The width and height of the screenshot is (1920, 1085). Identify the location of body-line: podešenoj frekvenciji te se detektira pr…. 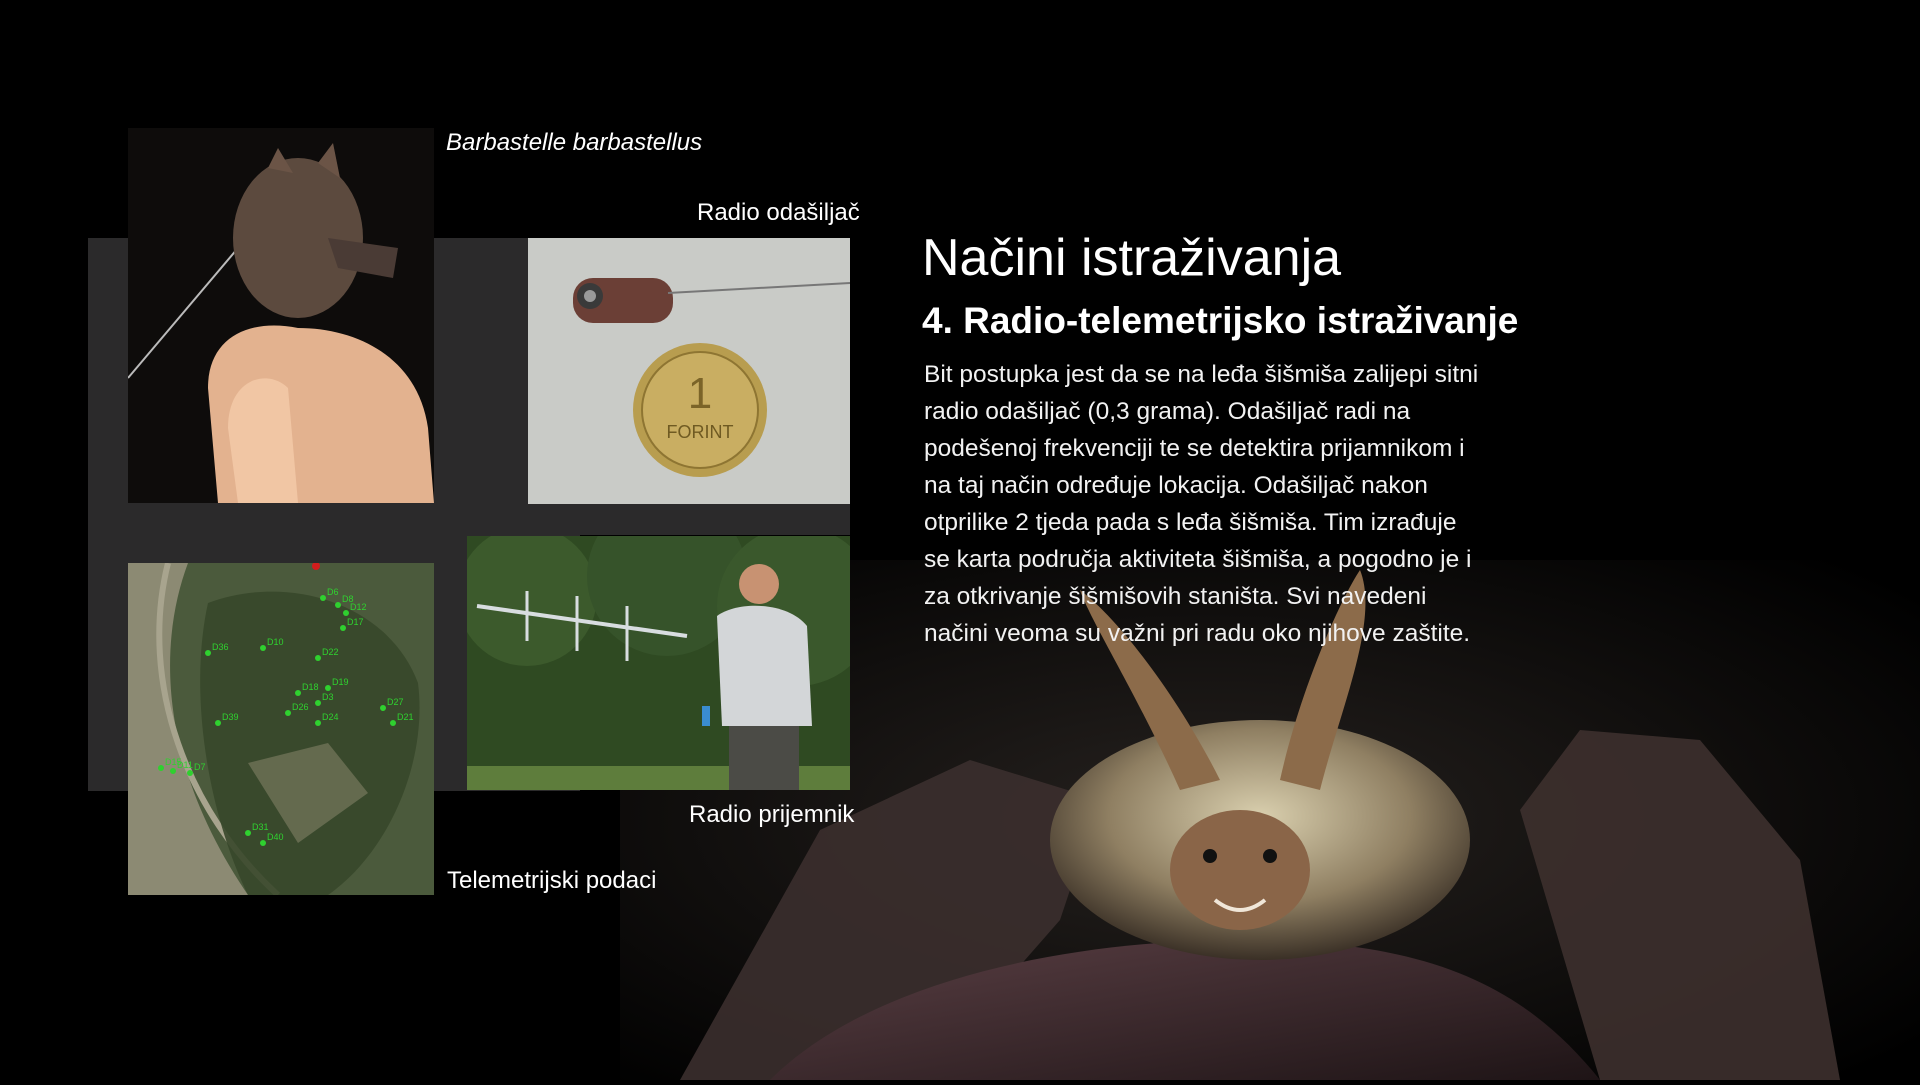
(1194, 448).